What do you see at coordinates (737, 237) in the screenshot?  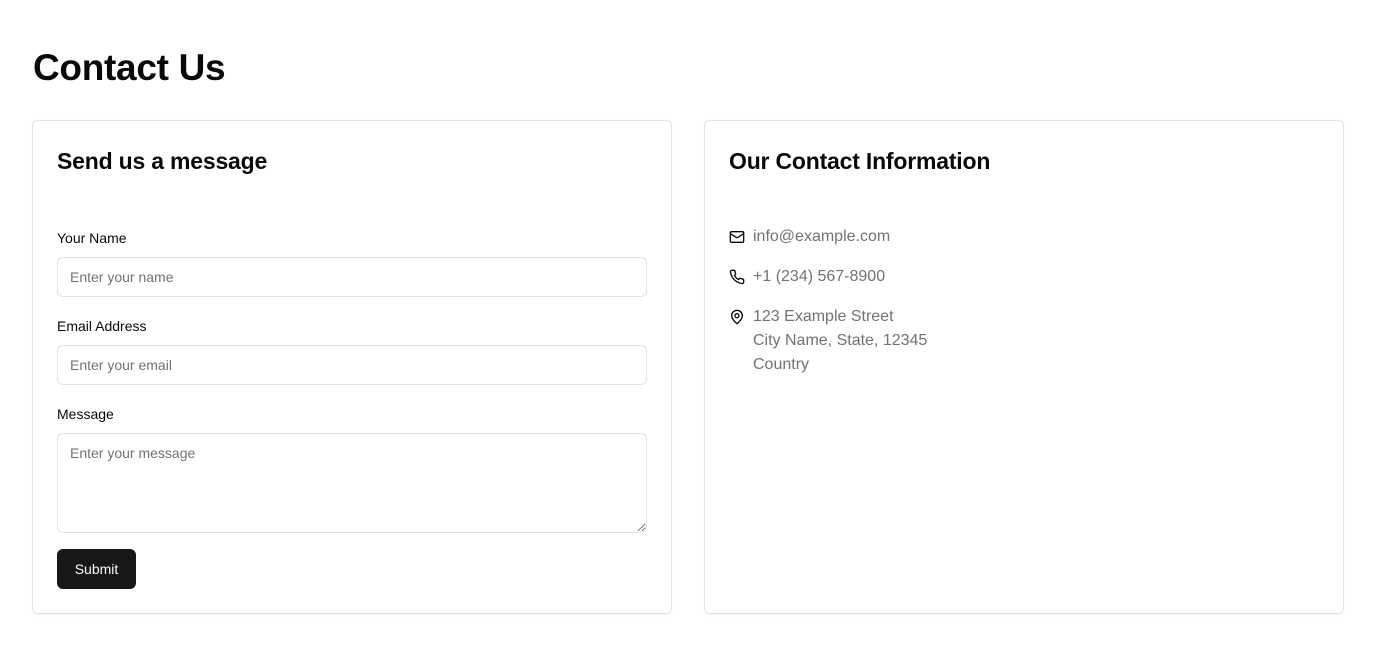 I see `mail-icon` at bounding box center [737, 237].